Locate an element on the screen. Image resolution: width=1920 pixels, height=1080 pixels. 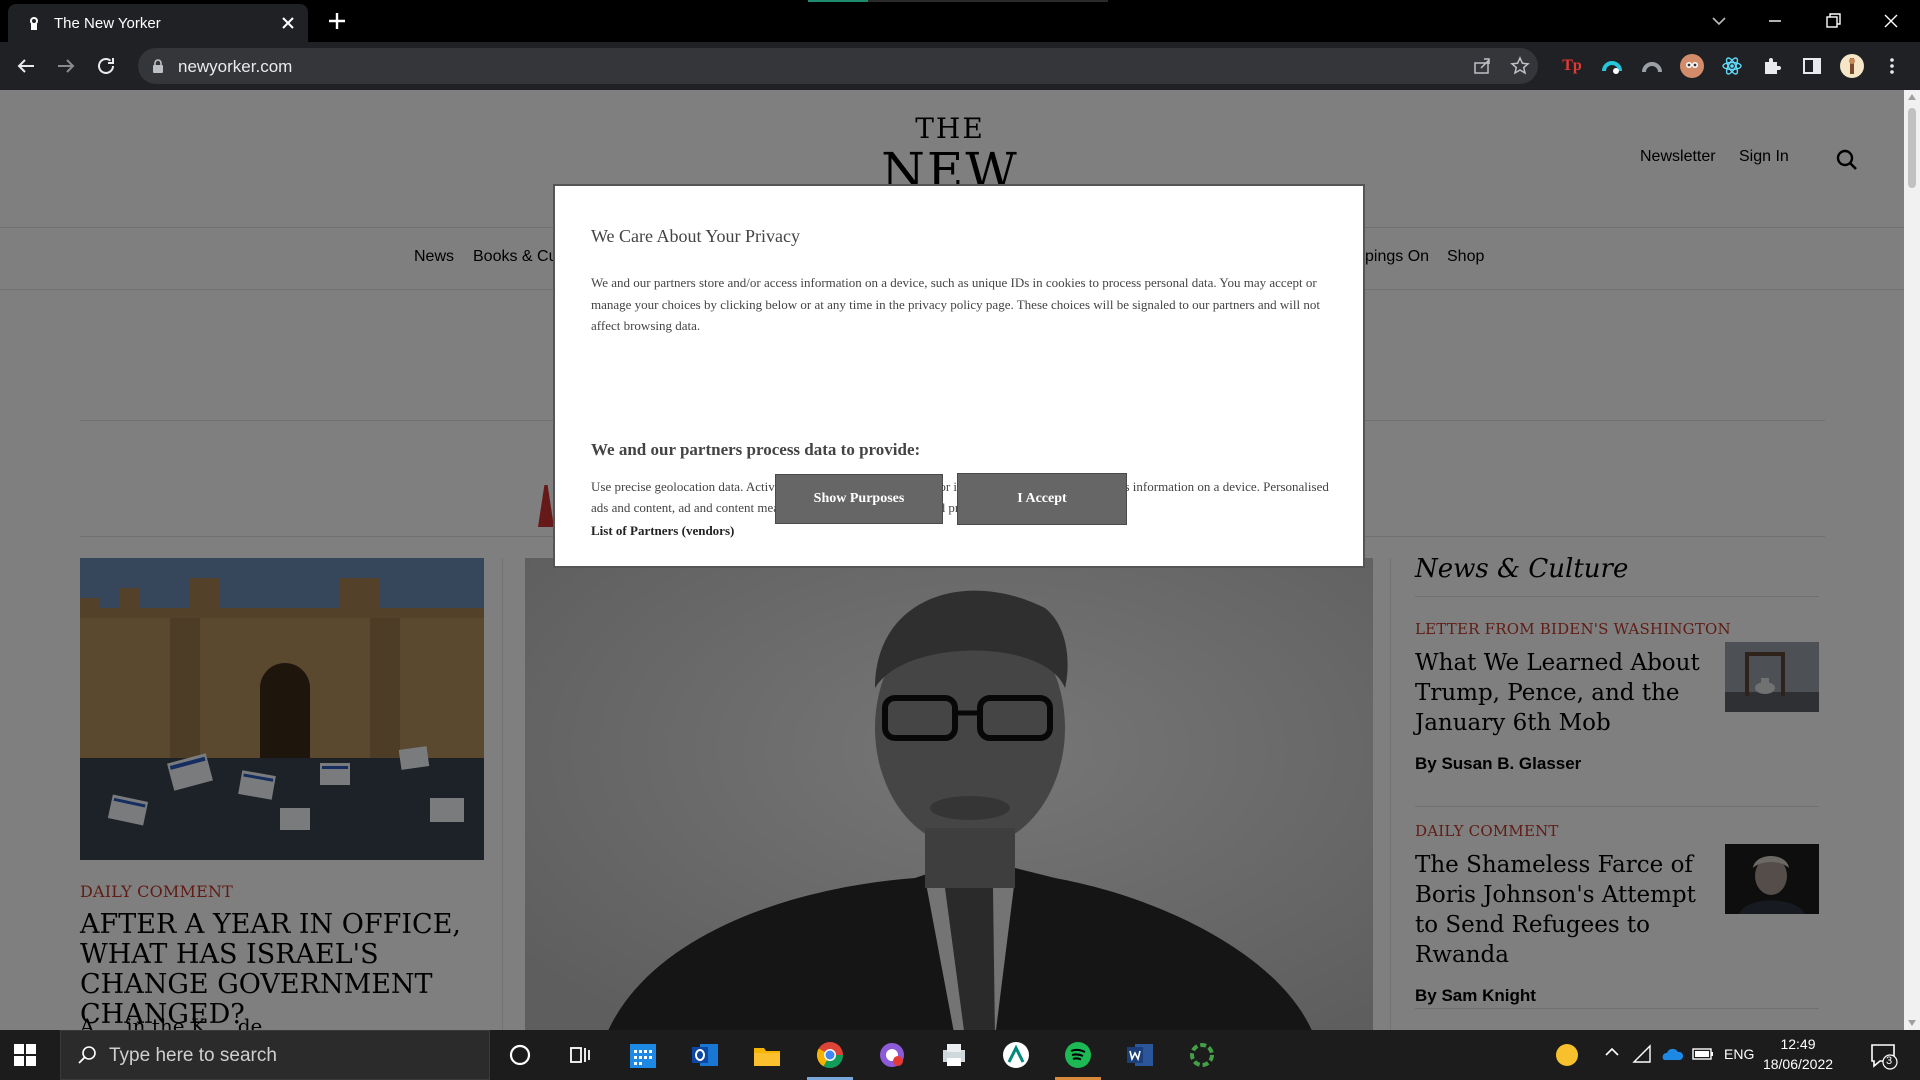
tab-close-icon is located at coordinates (288, 23).